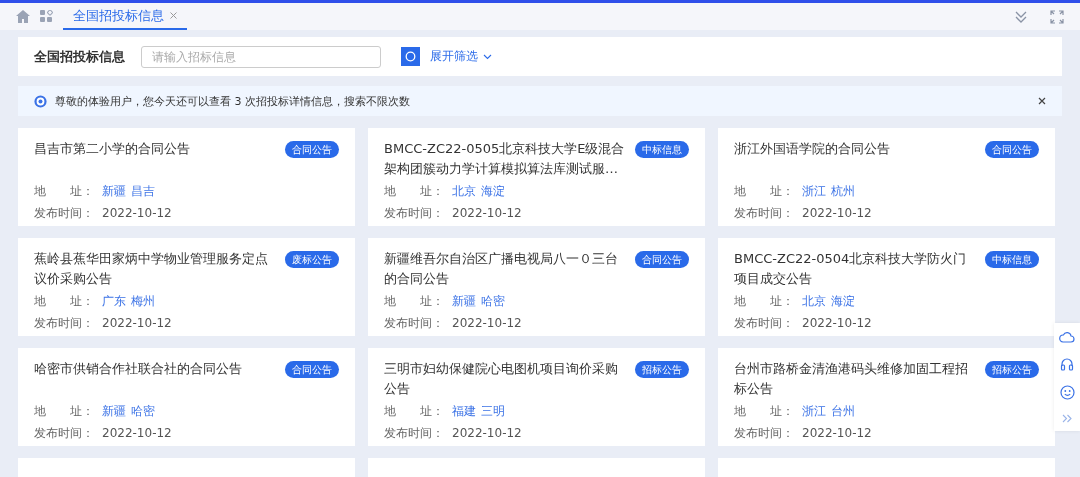 Image resolution: width=1080 pixels, height=477 pixels. I want to click on expand-filter-link: 展开筛选, so click(461, 56).